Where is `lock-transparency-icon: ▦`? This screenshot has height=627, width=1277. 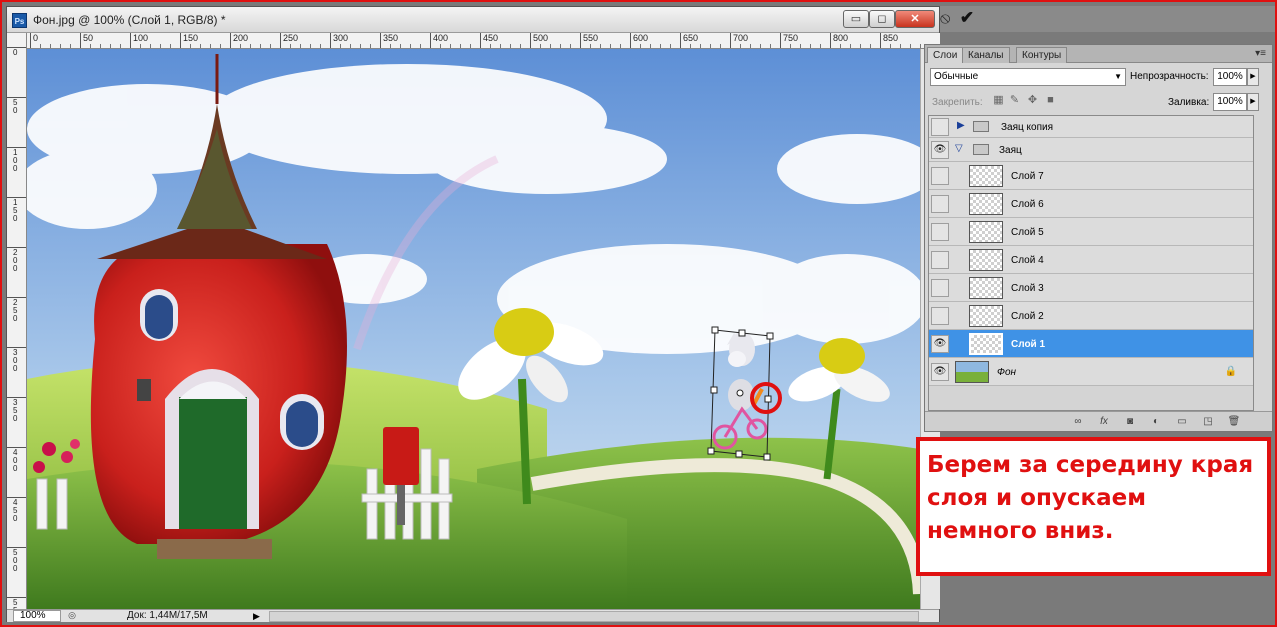
lock-transparency-icon: ▦ is located at coordinates (998, 100).